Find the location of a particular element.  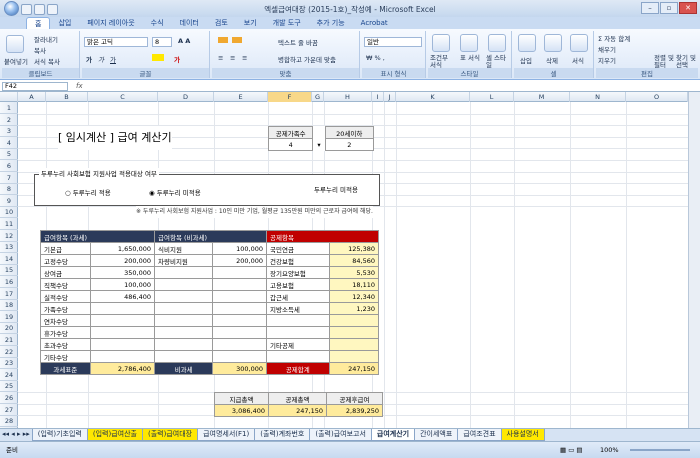

select-all-corner is located at coordinates (9, 97).